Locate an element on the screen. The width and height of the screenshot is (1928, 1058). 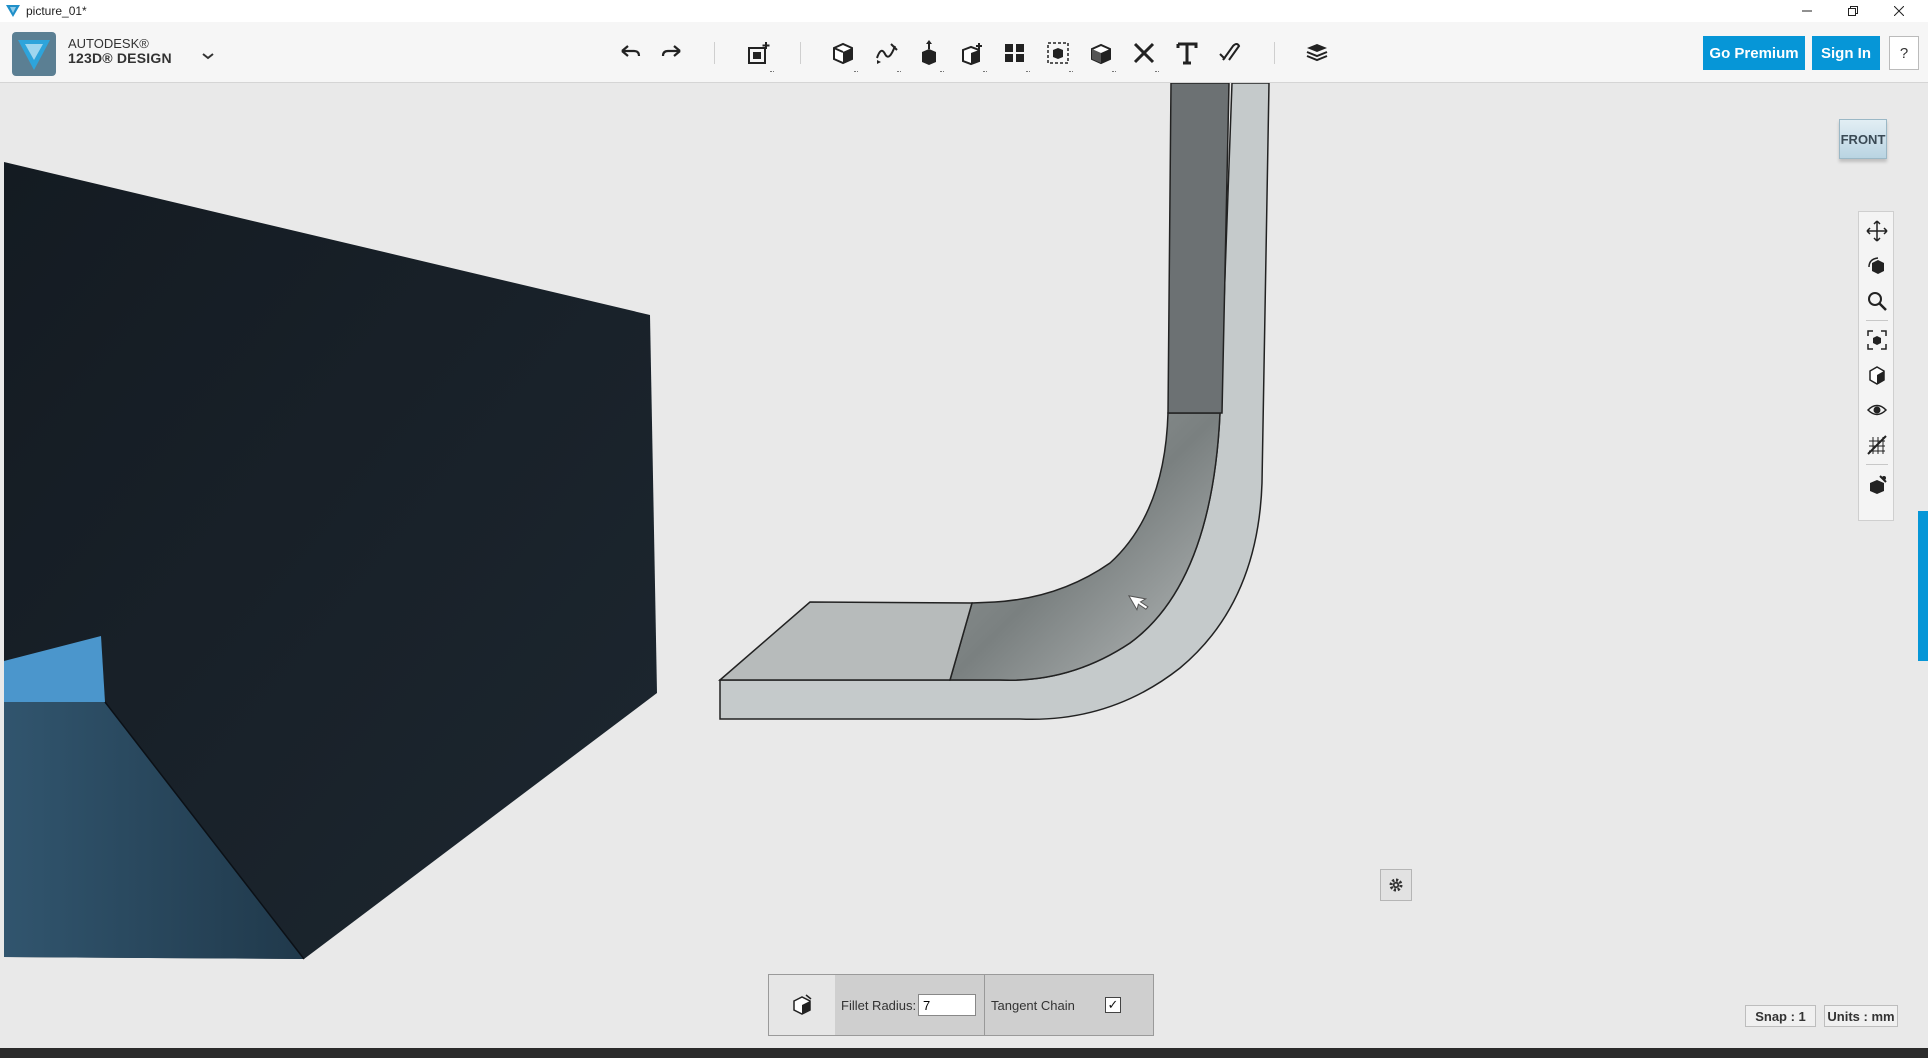
minimize-button is located at coordinates (1807, 11).